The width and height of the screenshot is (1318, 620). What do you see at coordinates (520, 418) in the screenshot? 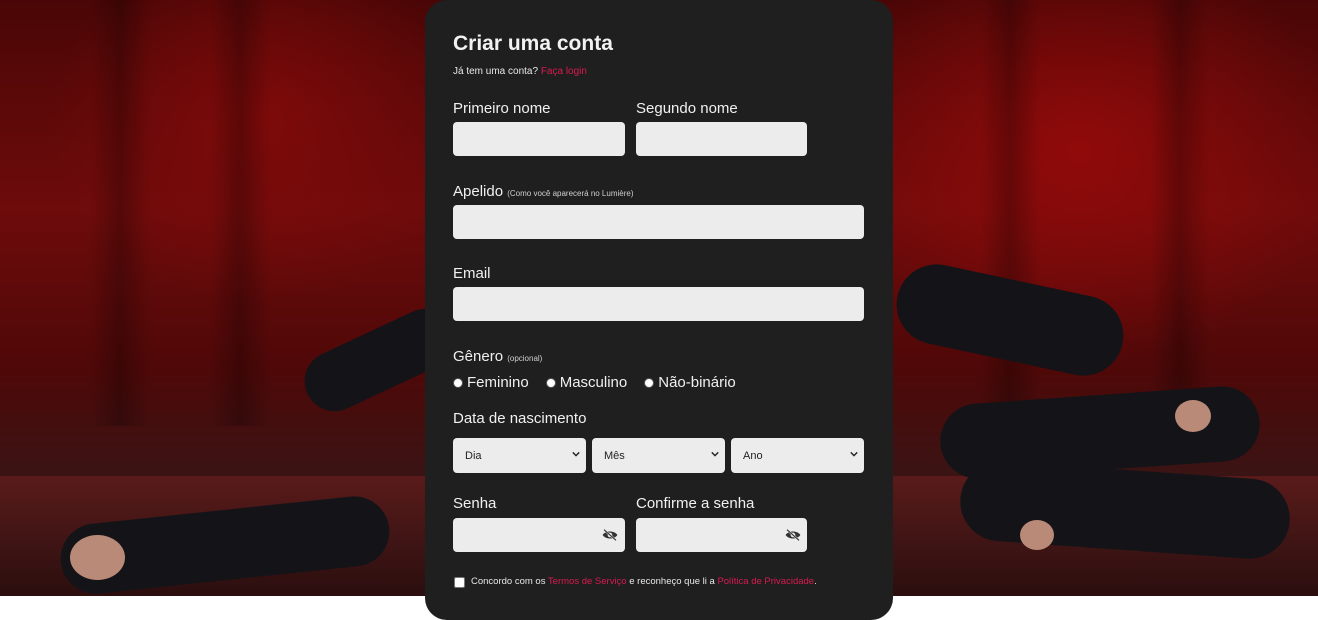
I see `birthdate-label: Data de nascimento` at bounding box center [520, 418].